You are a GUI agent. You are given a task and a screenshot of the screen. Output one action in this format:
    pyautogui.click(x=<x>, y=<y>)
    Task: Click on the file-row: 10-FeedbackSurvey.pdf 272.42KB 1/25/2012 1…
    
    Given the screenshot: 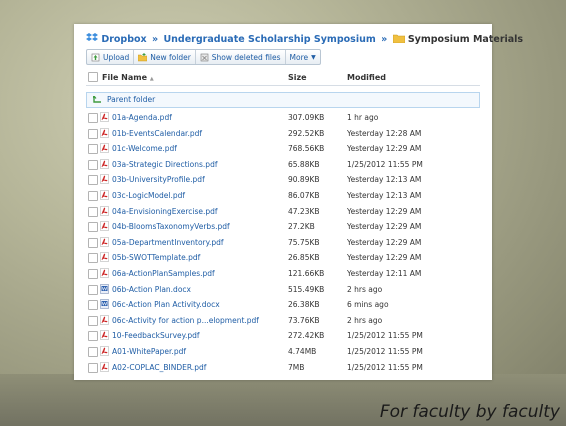 What is the action you would take?
    pyautogui.click(x=283, y=335)
    